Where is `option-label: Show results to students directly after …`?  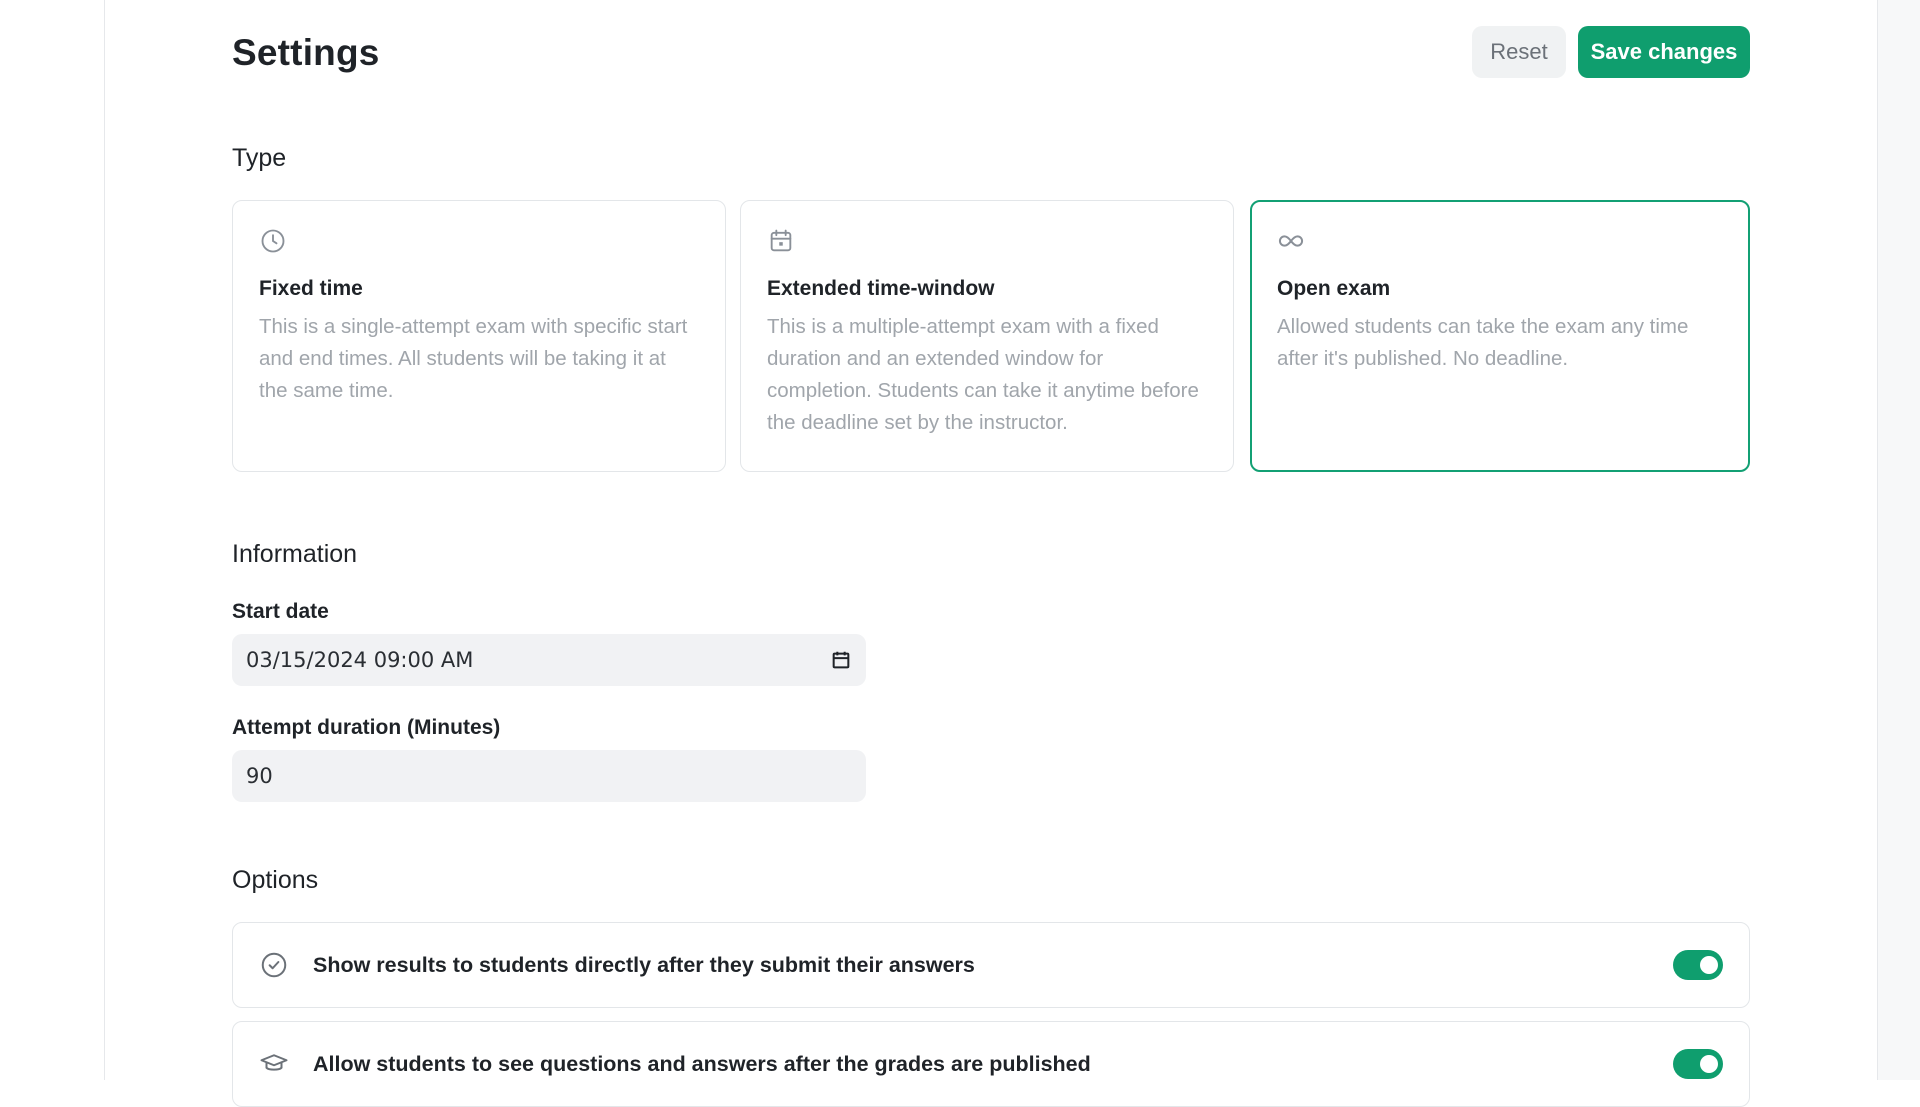
option-label: Show results to students directly after … is located at coordinates (644, 964).